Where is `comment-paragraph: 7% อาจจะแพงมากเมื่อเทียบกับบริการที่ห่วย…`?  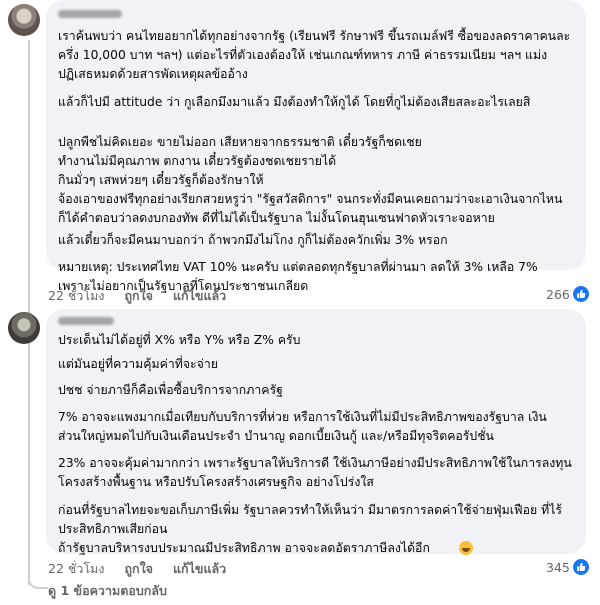
comment-paragraph: 7% อาจจะแพงมากเมื่อเทียบกับบริการที่ห่วย… is located at coordinates (302, 426).